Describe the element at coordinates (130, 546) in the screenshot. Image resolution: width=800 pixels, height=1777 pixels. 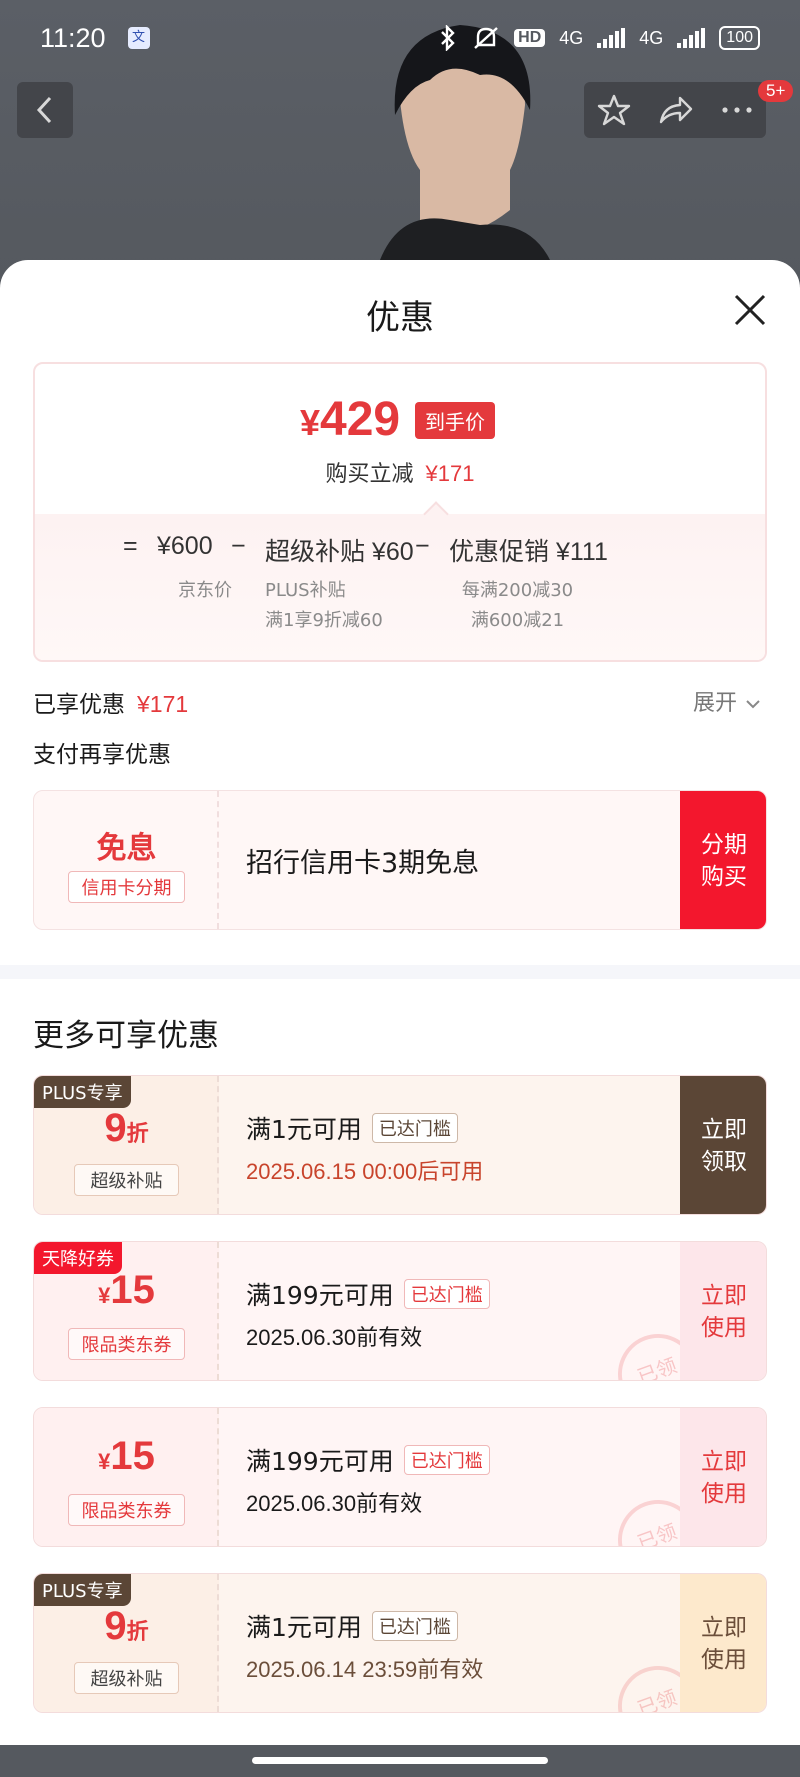
I see `formula-equals: =` at that location.